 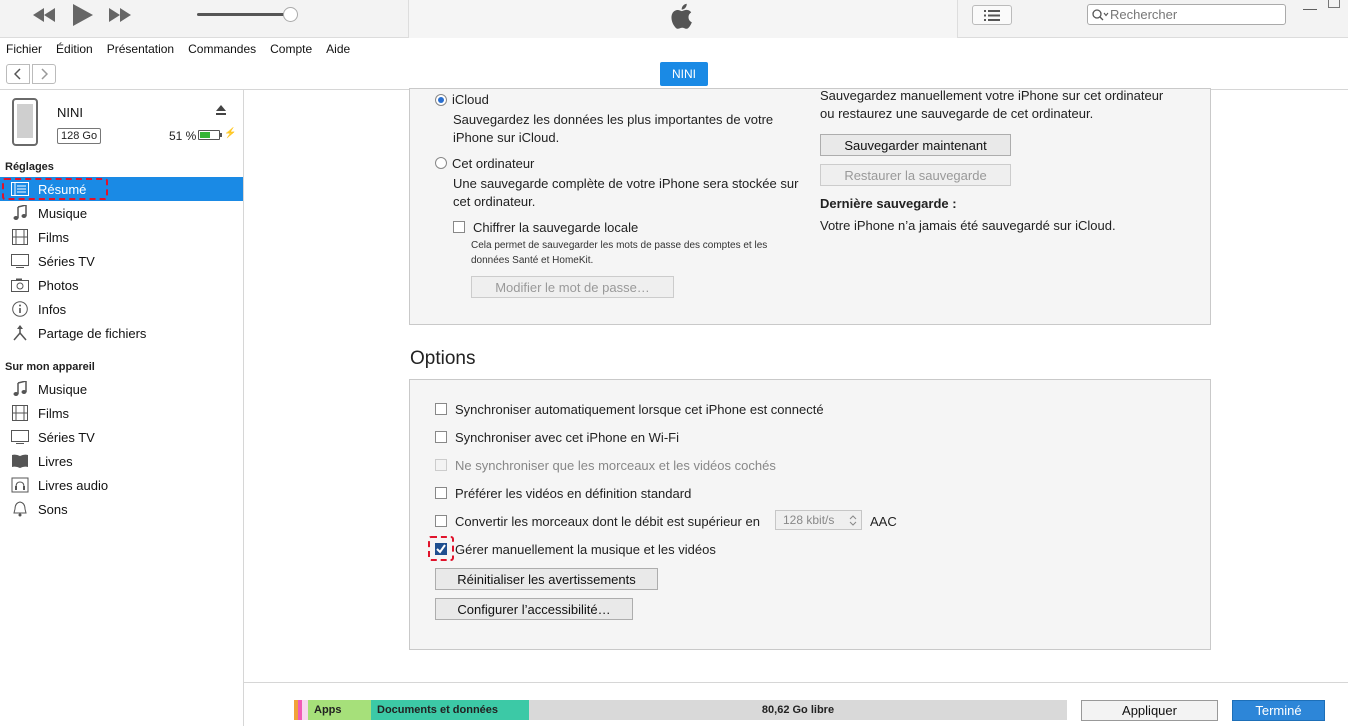 I want to click on standard-definition-checkbox, so click(x=441, y=493).